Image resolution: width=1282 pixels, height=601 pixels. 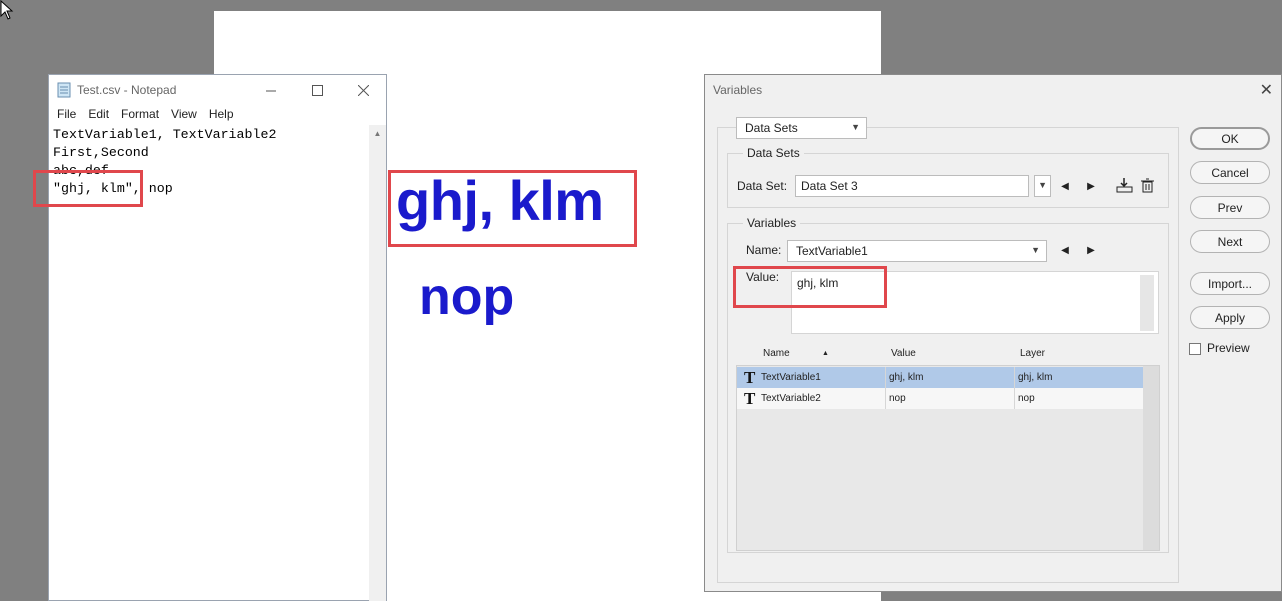 I want to click on maximize-icon, so click(x=317, y=90).